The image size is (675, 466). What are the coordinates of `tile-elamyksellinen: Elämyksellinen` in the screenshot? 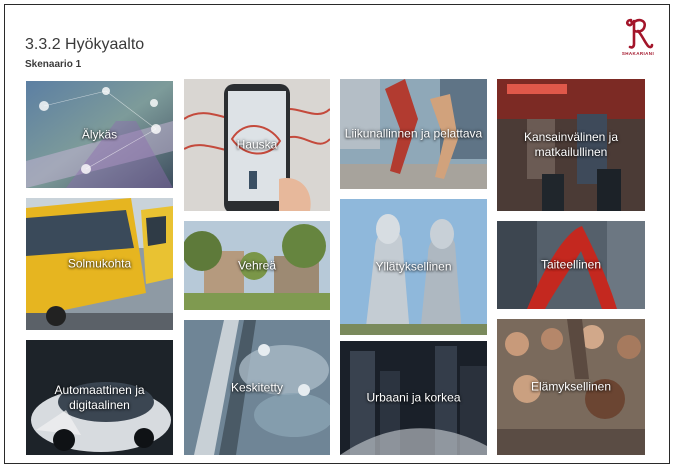 It's located at (571, 387).